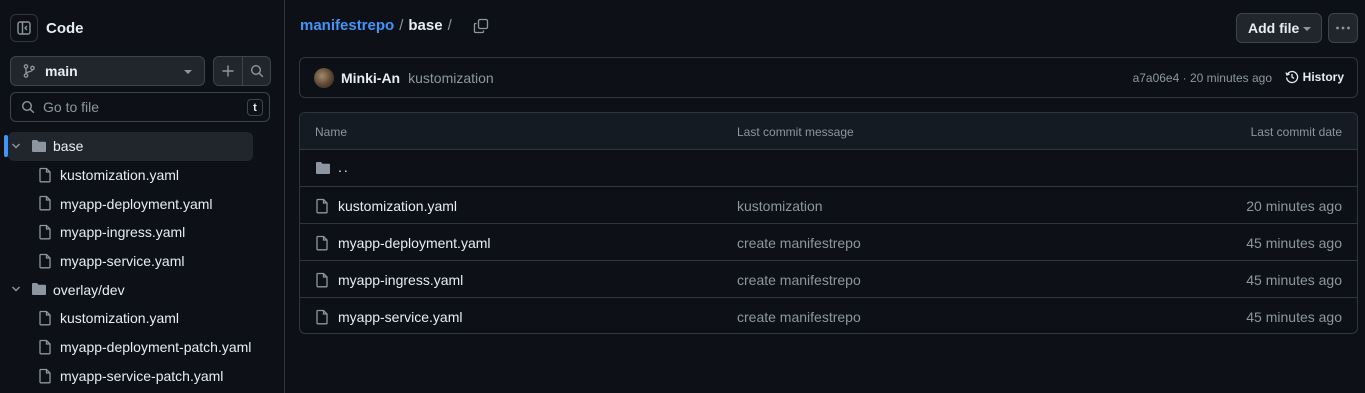 The width and height of the screenshot is (1365, 393). I want to click on breadcrumb-current: base, so click(425, 25).